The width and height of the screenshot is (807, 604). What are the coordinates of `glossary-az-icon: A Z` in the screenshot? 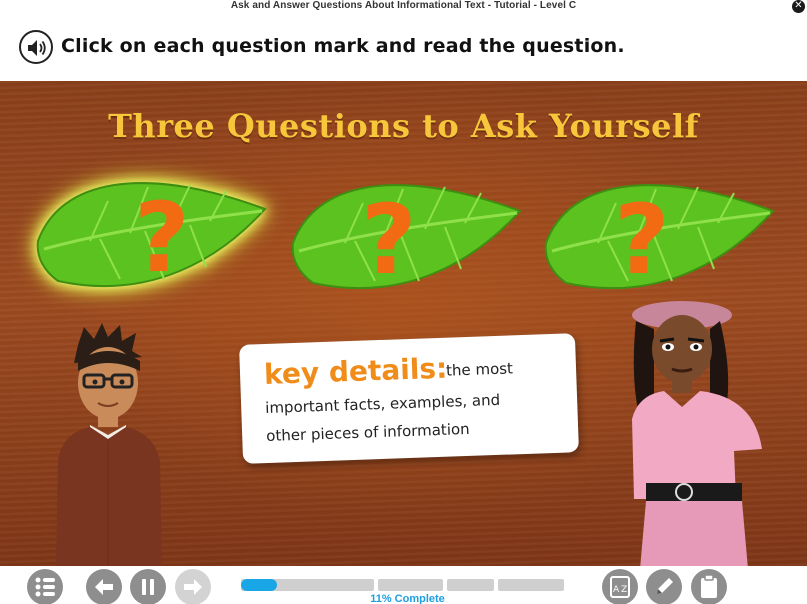 It's located at (620, 587).